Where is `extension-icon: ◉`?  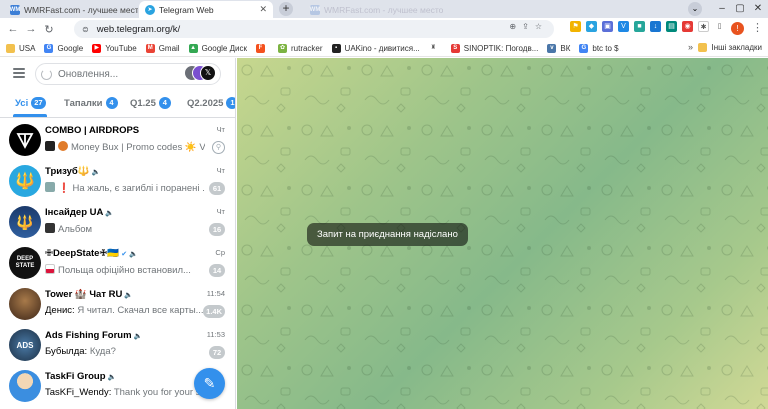
extension-icon: ◉ is located at coordinates (687, 26).